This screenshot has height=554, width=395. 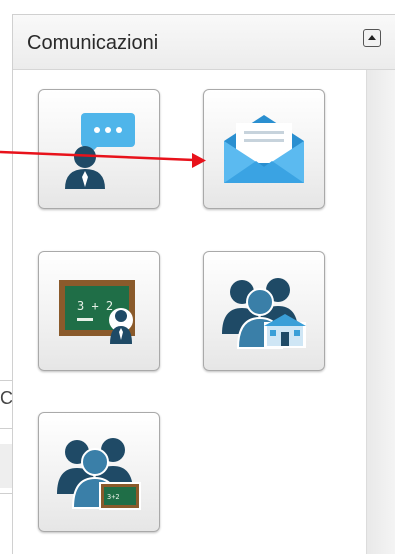 I want to click on tile-class-group-button: 3+2, so click(x=99, y=472).